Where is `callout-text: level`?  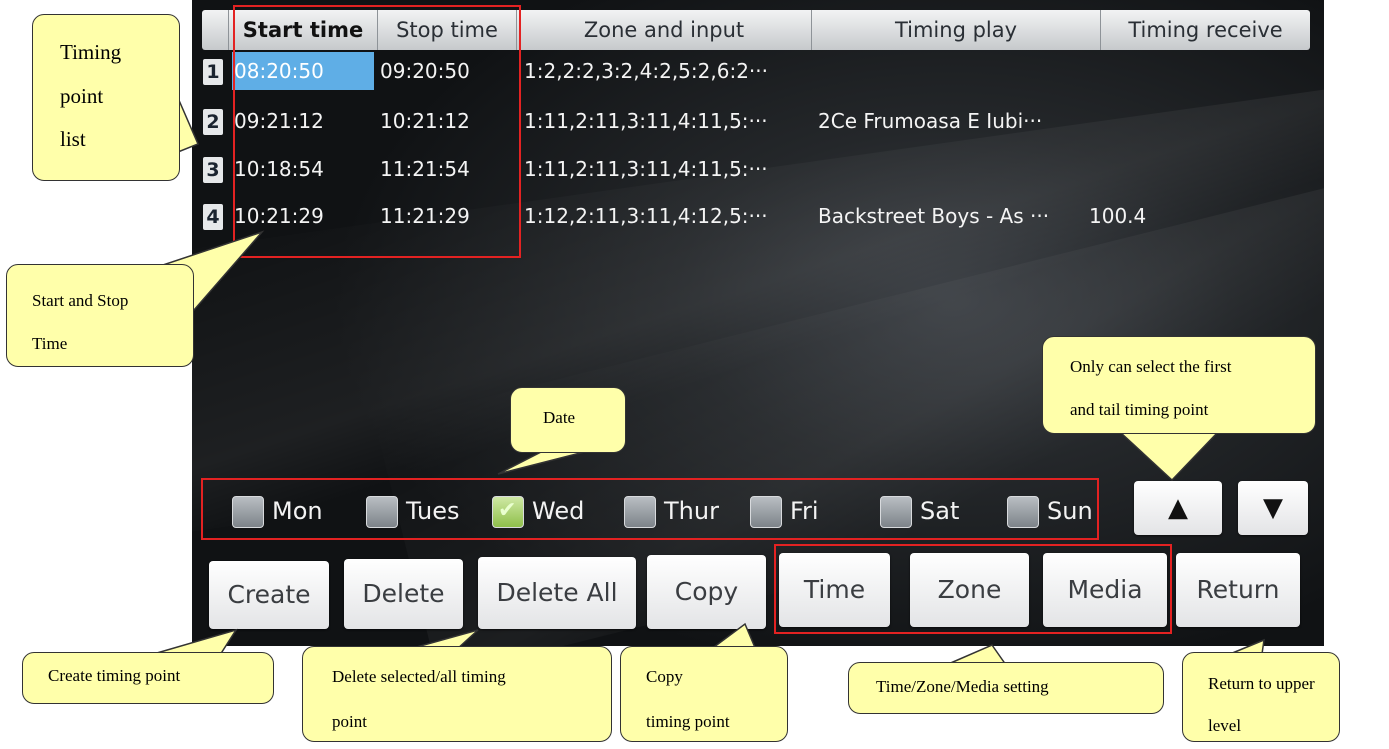 callout-text: level is located at coordinates (1225, 725).